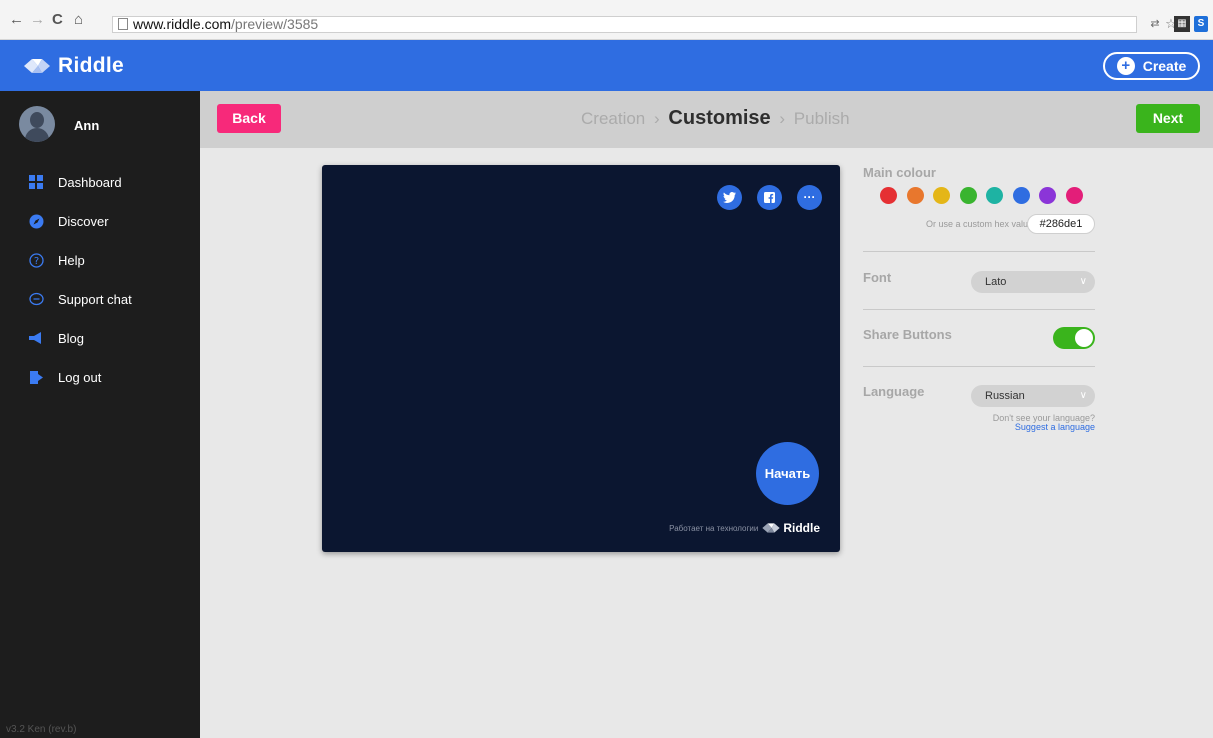  What do you see at coordinates (1168, 118) in the screenshot?
I see `next-button: Next` at bounding box center [1168, 118].